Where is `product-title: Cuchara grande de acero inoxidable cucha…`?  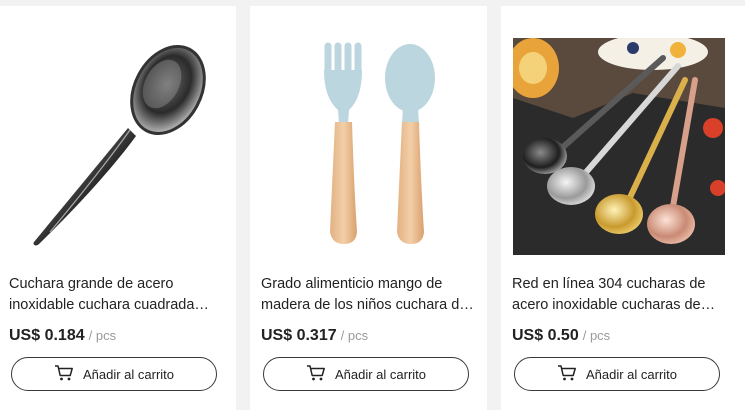 product-title: Cuchara grande de acero inoxidable cucha… is located at coordinates (116, 295).